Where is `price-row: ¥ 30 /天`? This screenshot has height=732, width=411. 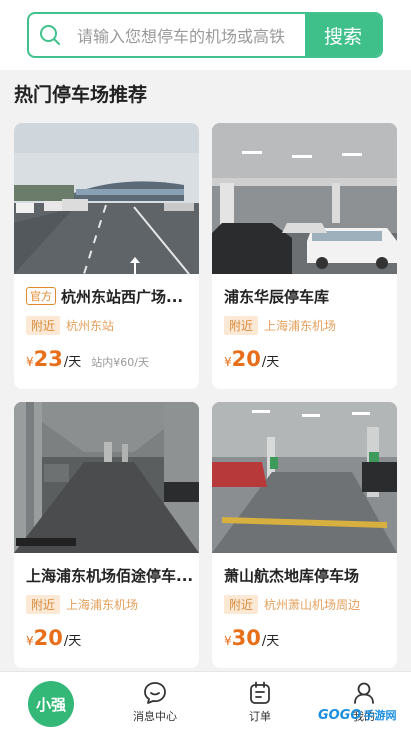
price-row: ¥ 30 /天 is located at coordinates (251, 638).